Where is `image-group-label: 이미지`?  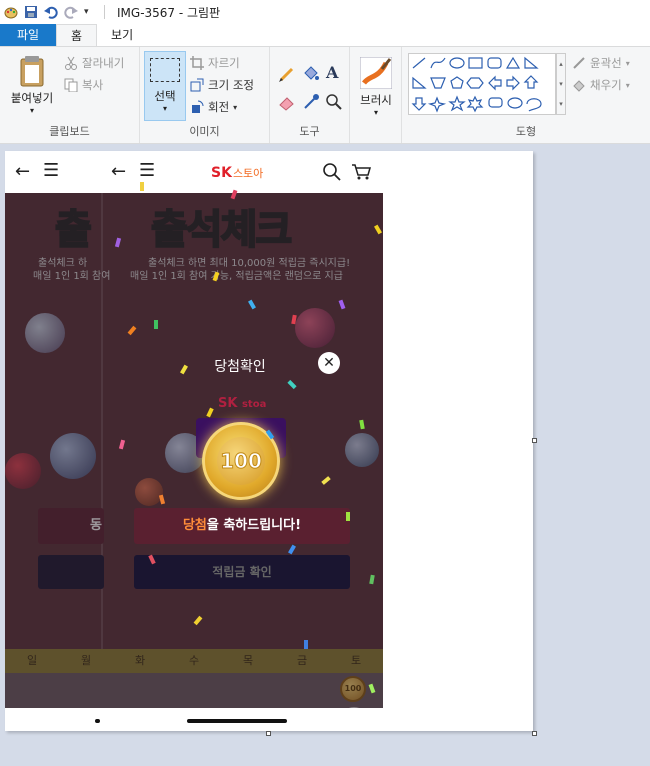 image-group-label: 이미지 is located at coordinates (204, 131).